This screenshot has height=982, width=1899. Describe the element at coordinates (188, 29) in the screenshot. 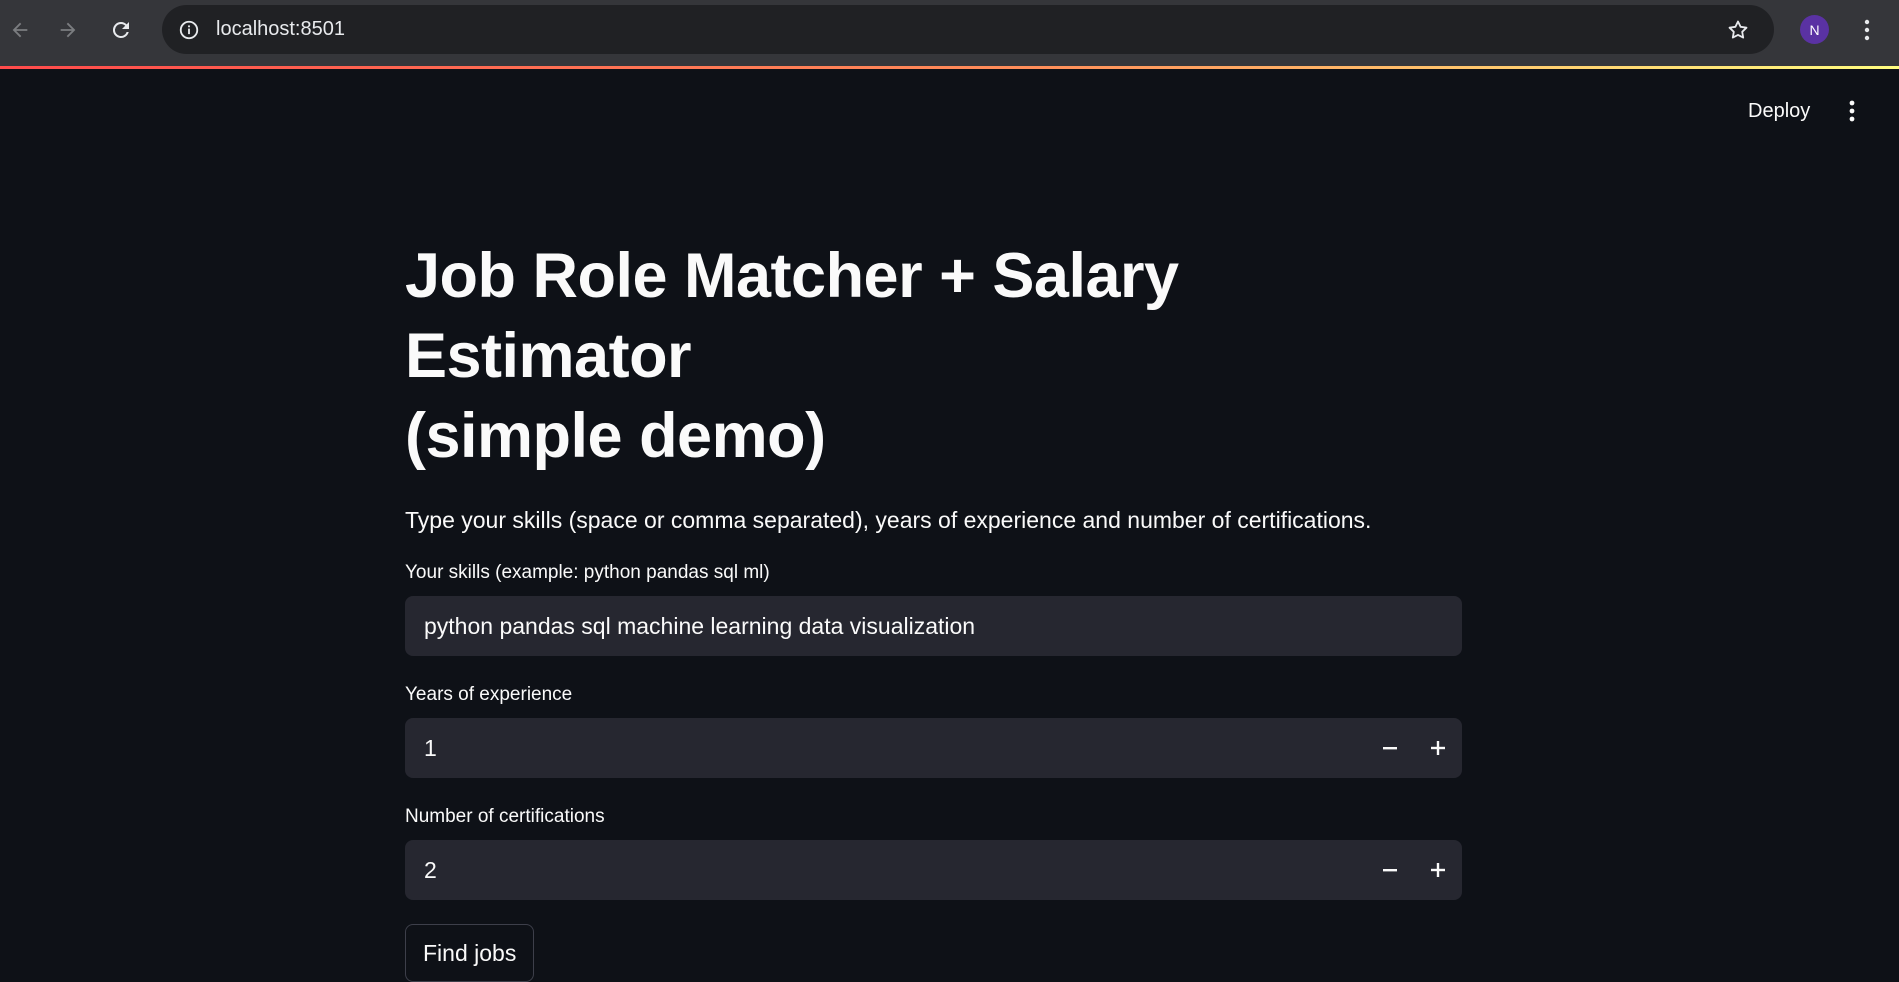

I see `info-icon` at that location.